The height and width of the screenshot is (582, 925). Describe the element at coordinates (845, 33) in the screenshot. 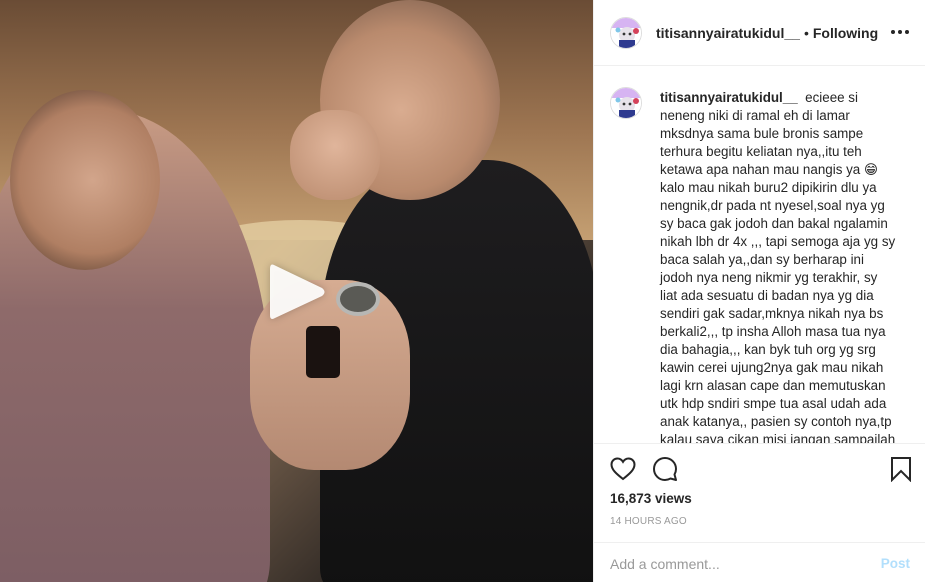

I see `following-button: Following` at that location.